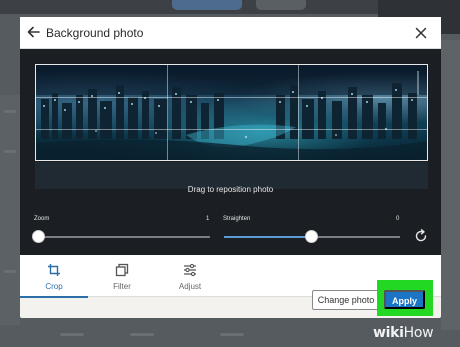  What do you see at coordinates (311, 236) in the screenshot?
I see `straighten-slider-thumb` at bounding box center [311, 236].